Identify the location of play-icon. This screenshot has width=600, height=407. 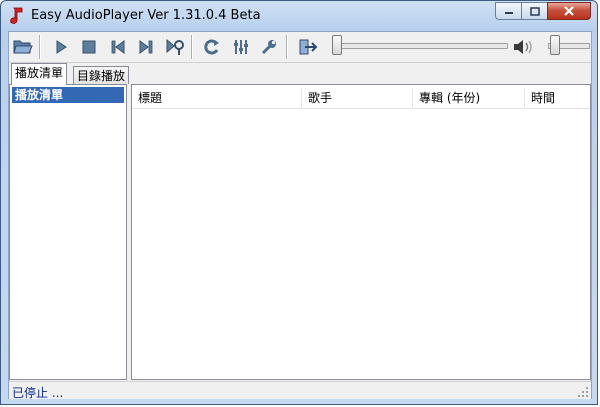
(61, 47).